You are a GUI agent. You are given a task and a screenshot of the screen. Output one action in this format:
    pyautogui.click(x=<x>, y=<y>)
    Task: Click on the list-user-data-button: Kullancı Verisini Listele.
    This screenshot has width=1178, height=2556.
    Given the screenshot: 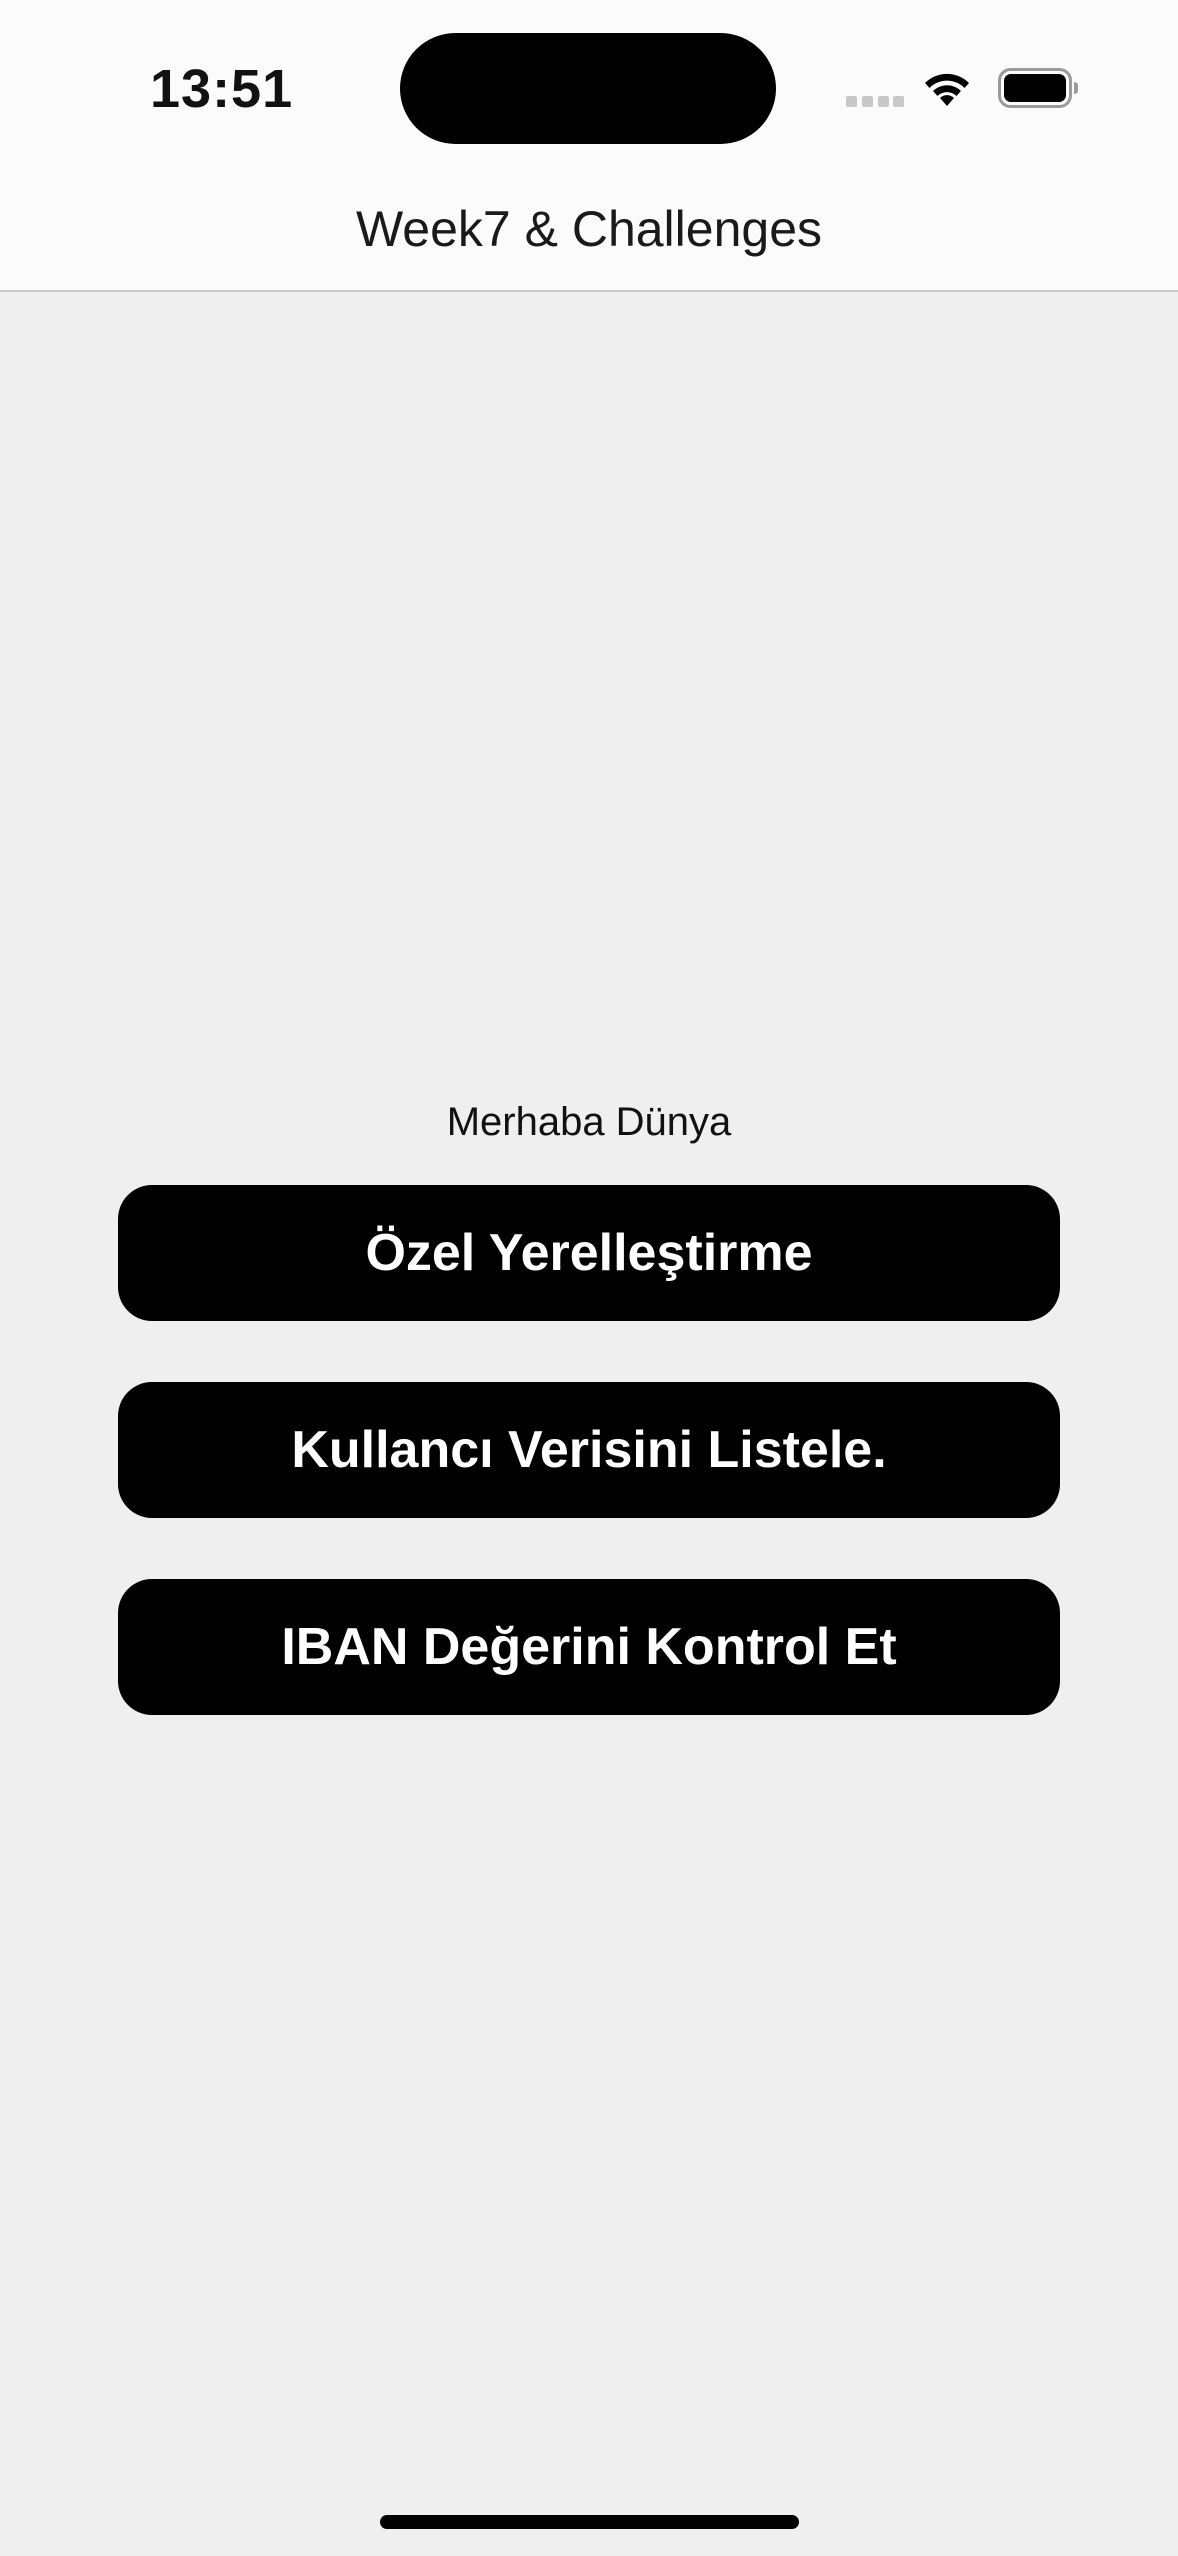 What is the action you would take?
    pyautogui.click(x=589, y=1450)
    